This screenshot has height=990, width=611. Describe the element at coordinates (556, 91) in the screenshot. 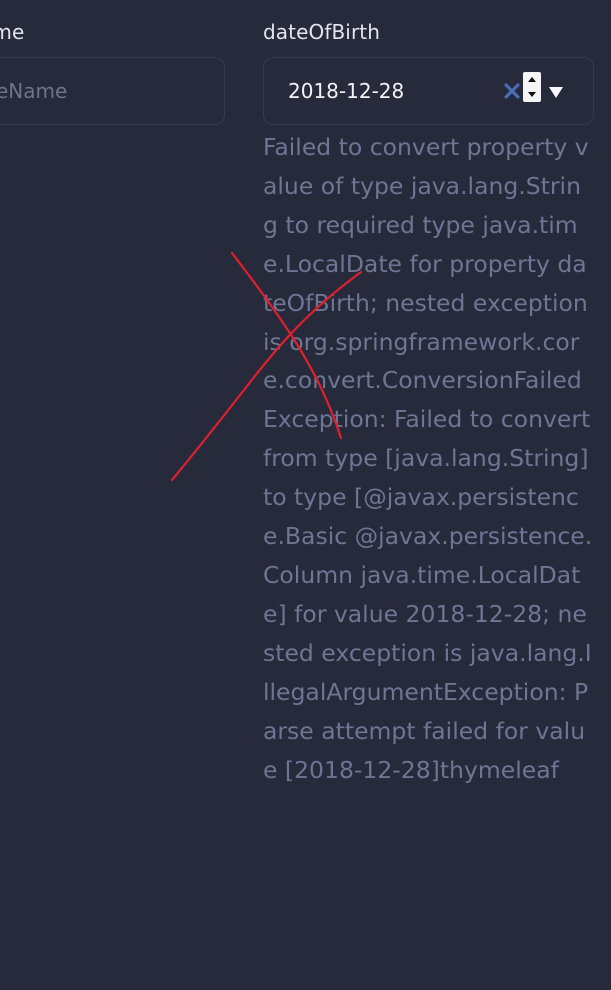

I see `chevron-down-icon` at that location.